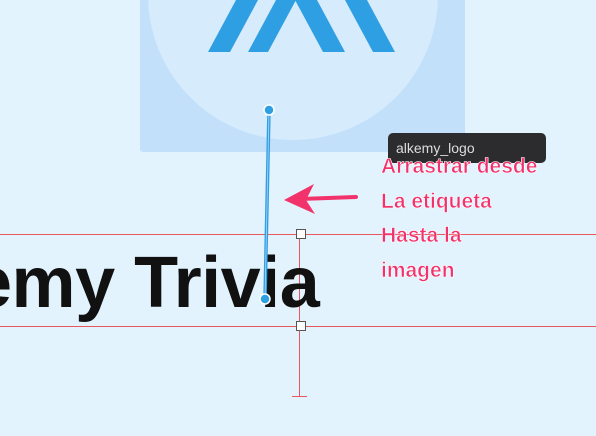 The width and height of the screenshot is (596, 436). What do you see at coordinates (421, 236) in the screenshot?
I see `annotation-line-3: Hasta la` at bounding box center [421, 236].